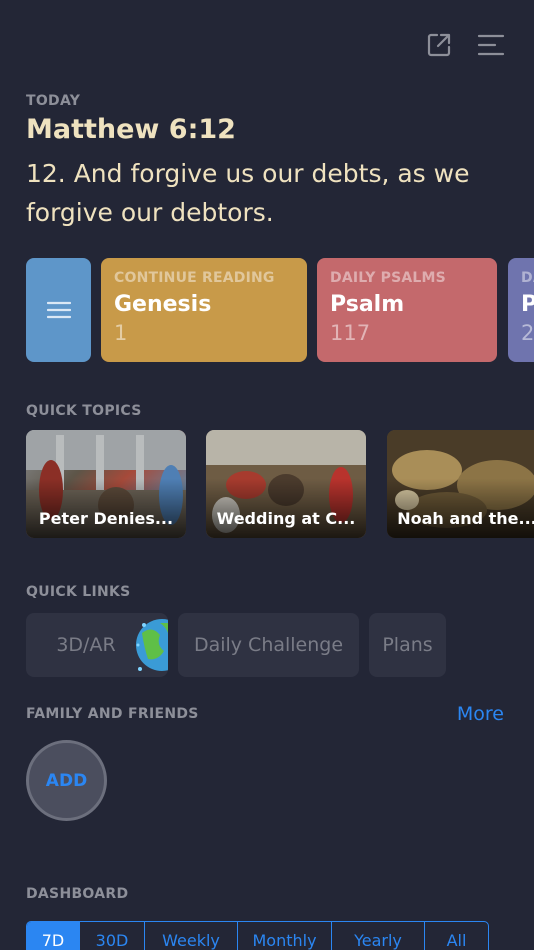  I want to click on card-kicker: DAILY PSALMS, so click(388, 278).